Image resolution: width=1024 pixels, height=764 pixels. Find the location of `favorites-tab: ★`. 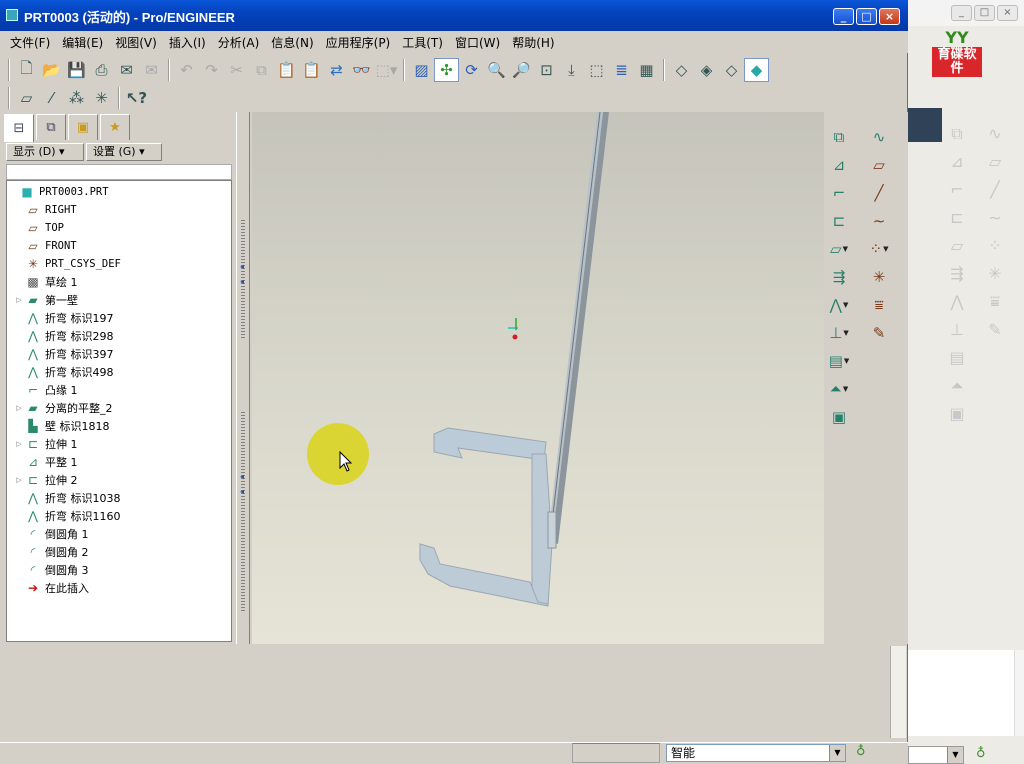

favorites-tab: ★ is located at coordinates (115, 127).